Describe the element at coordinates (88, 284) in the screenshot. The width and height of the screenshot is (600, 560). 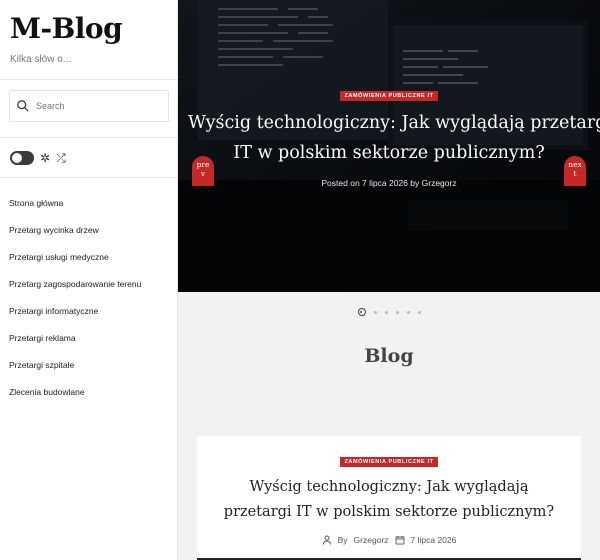
I see `nav-item-zagospodarowanie-terenu: Przetarg zagospodarowanie terenu` at that location.